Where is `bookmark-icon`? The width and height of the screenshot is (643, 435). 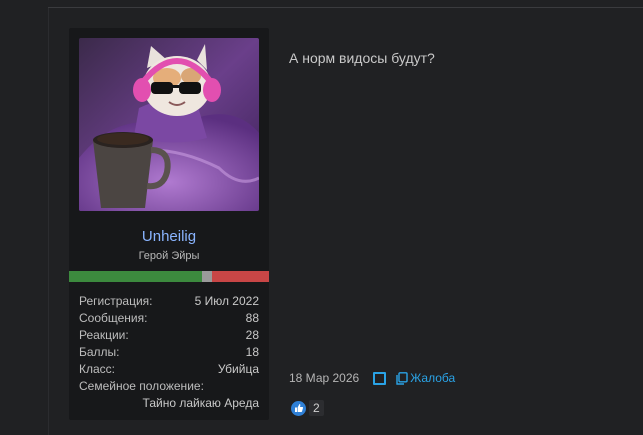
bookmark-icon is located at coordinates (380, 378).